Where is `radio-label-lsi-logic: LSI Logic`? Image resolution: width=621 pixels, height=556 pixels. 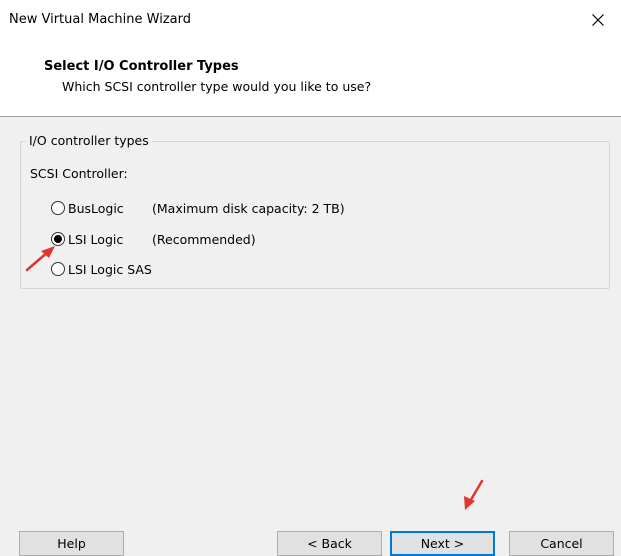 radio-label-lsi-logic: LSI Logic is located at coordinates (96, 239).